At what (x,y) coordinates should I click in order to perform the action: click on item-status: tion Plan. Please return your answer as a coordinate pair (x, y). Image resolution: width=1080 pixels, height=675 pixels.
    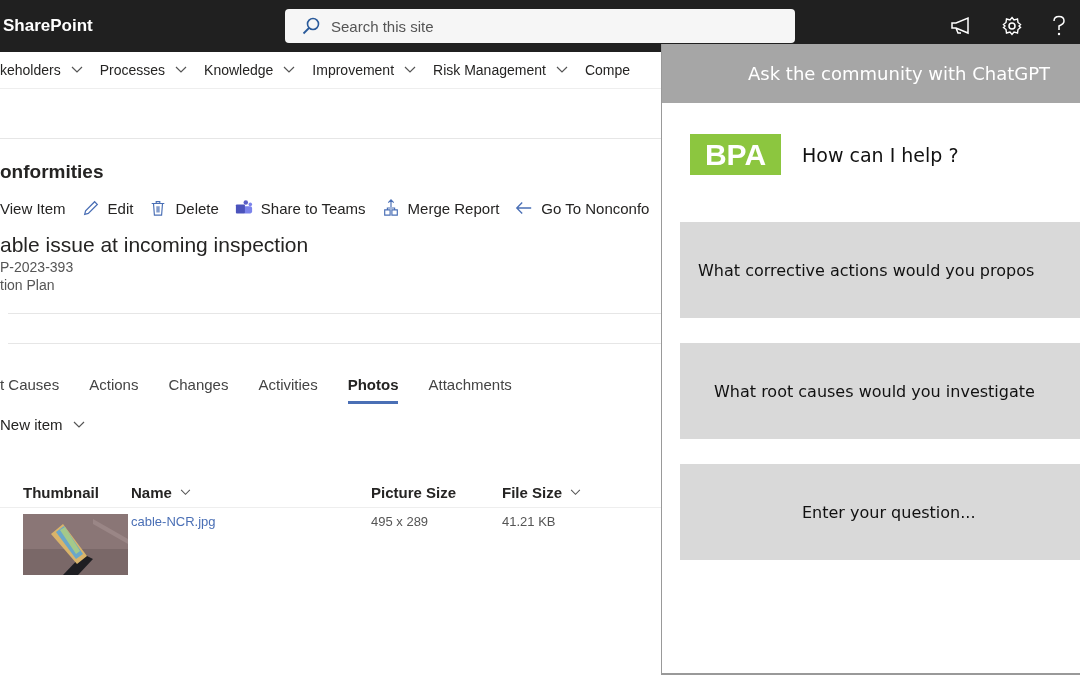
    Looking at the image, I should click on (28, 285).